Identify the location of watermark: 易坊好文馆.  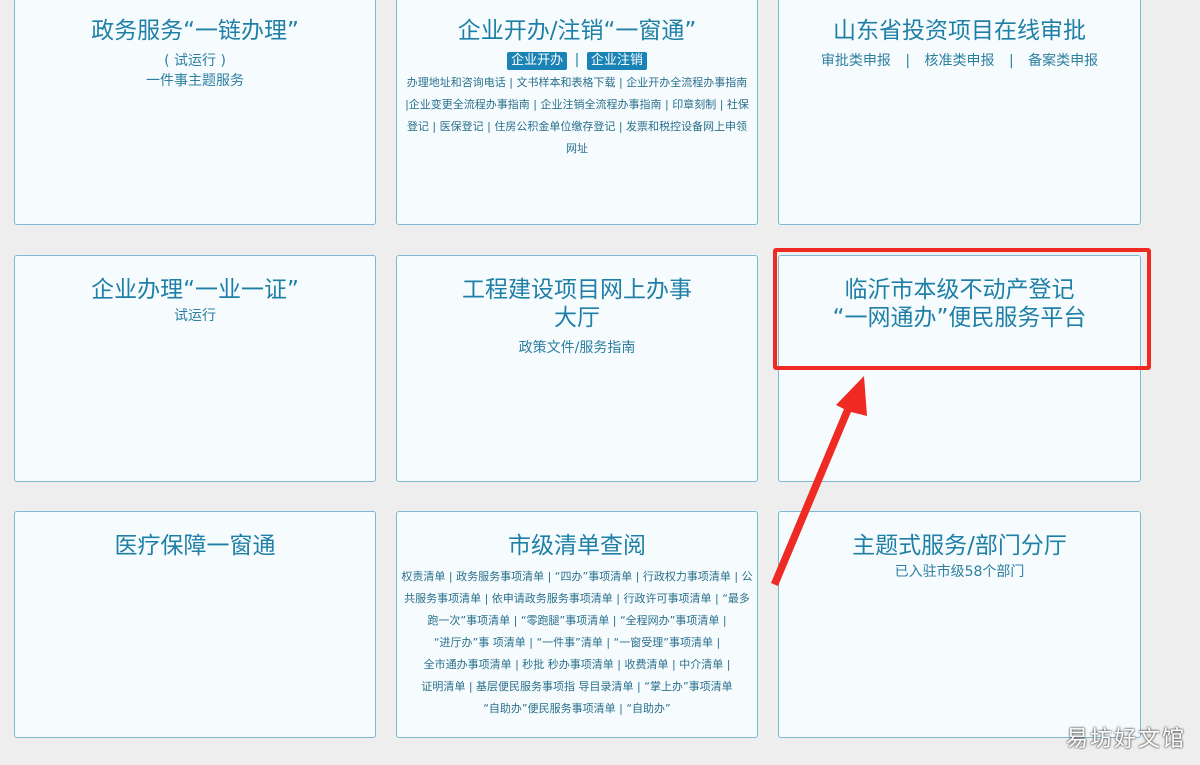
(1125, 739).